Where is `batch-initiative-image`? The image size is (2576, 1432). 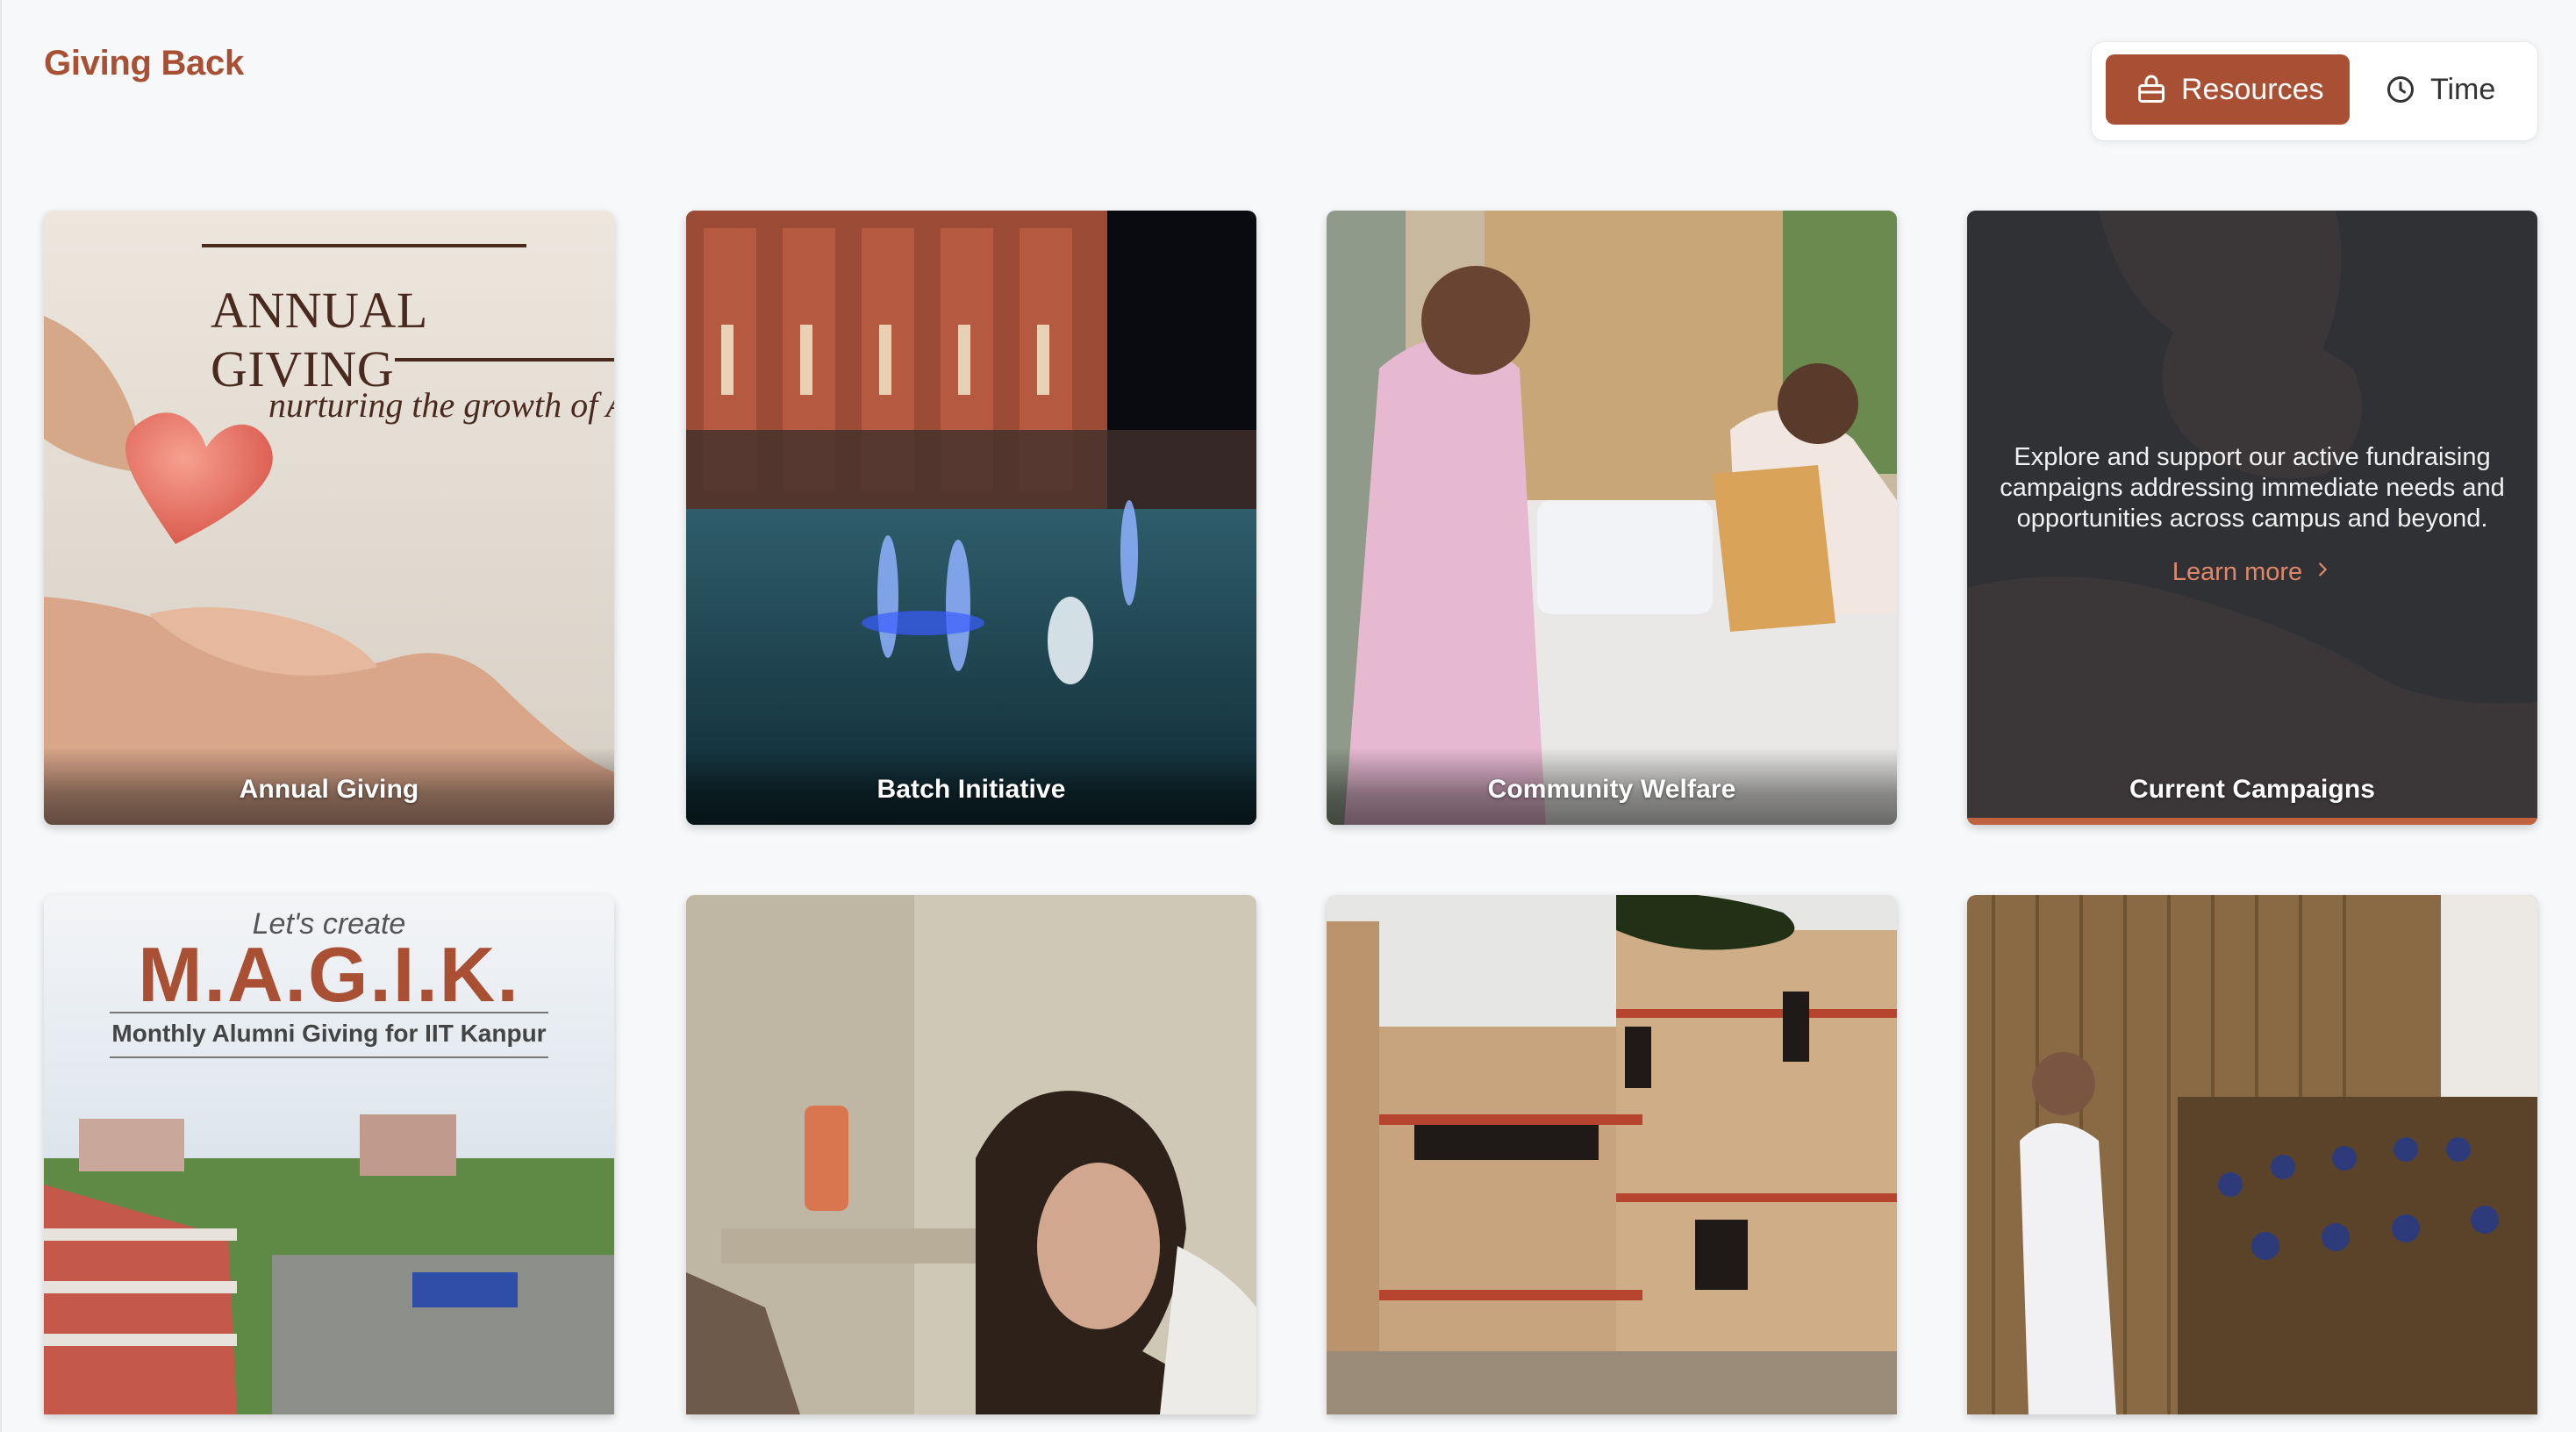
batch-initiative-image is located at coordinates (971, 518).